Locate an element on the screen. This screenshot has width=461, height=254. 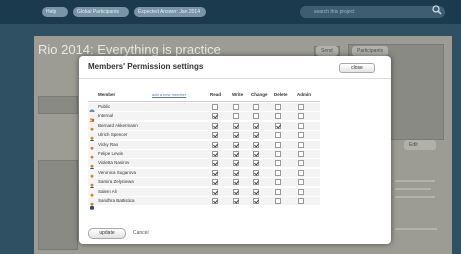
header-rule is located at coordinates (204, 101).